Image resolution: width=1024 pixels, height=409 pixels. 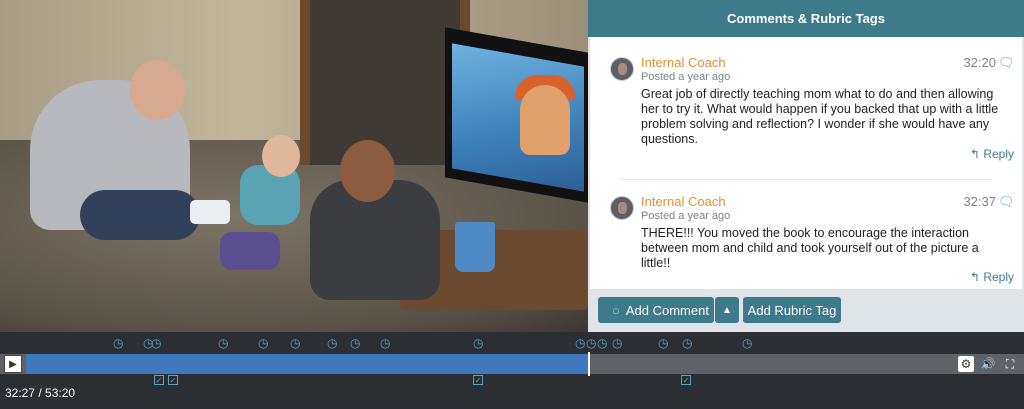 I want to click on add-comment-label: Add Comment, so click(x=667, y=310).